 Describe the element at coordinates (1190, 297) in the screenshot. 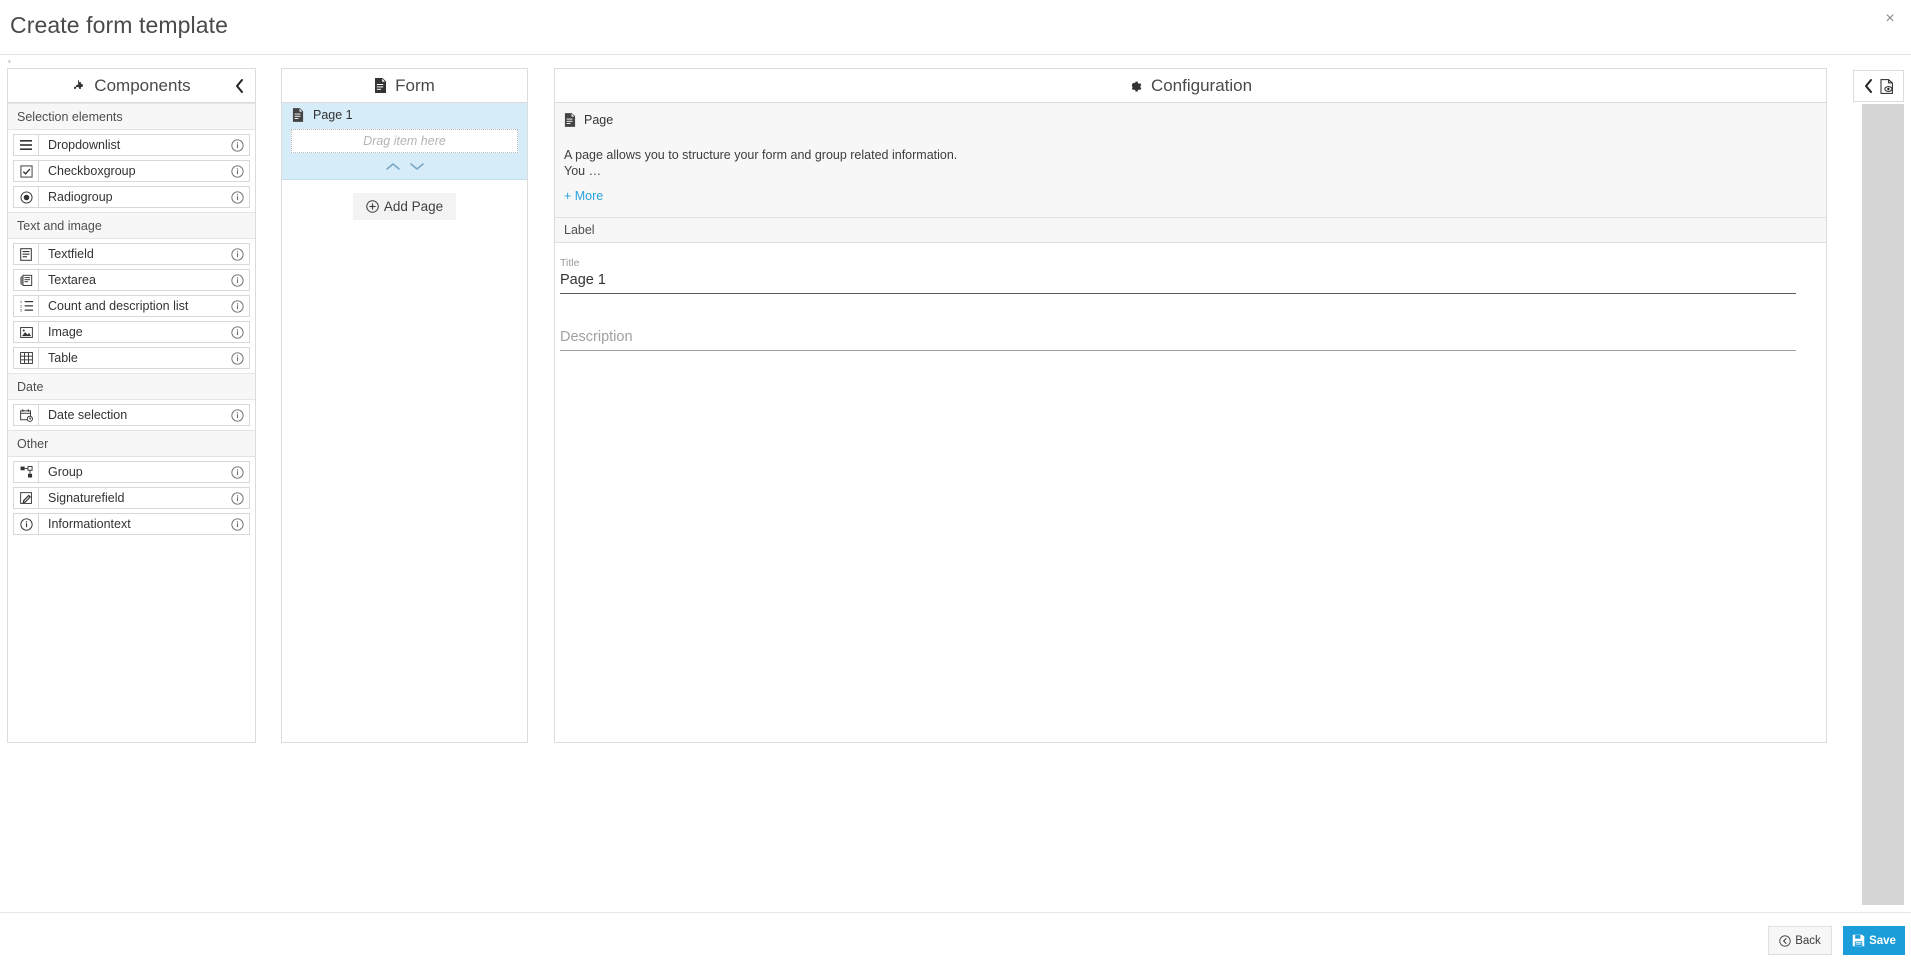

I see `configuration-fields: Title` at that location.